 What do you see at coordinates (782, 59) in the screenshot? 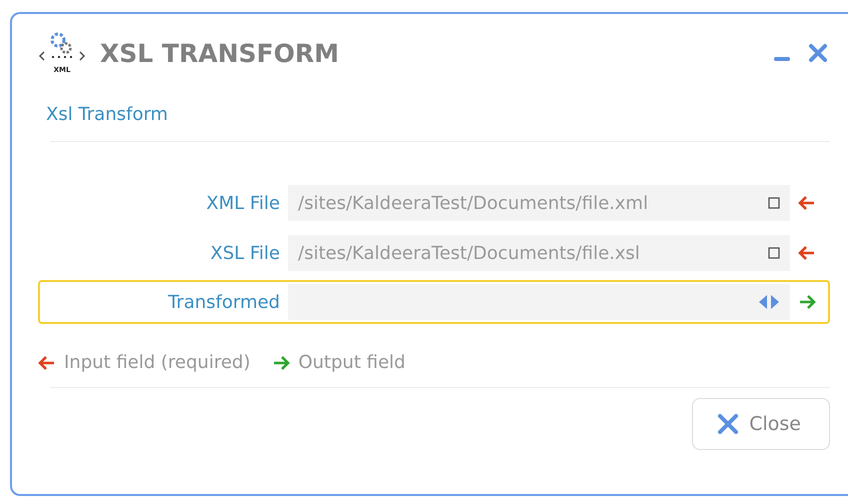
I see `minimize-icon` at bounding box center [782, 59].